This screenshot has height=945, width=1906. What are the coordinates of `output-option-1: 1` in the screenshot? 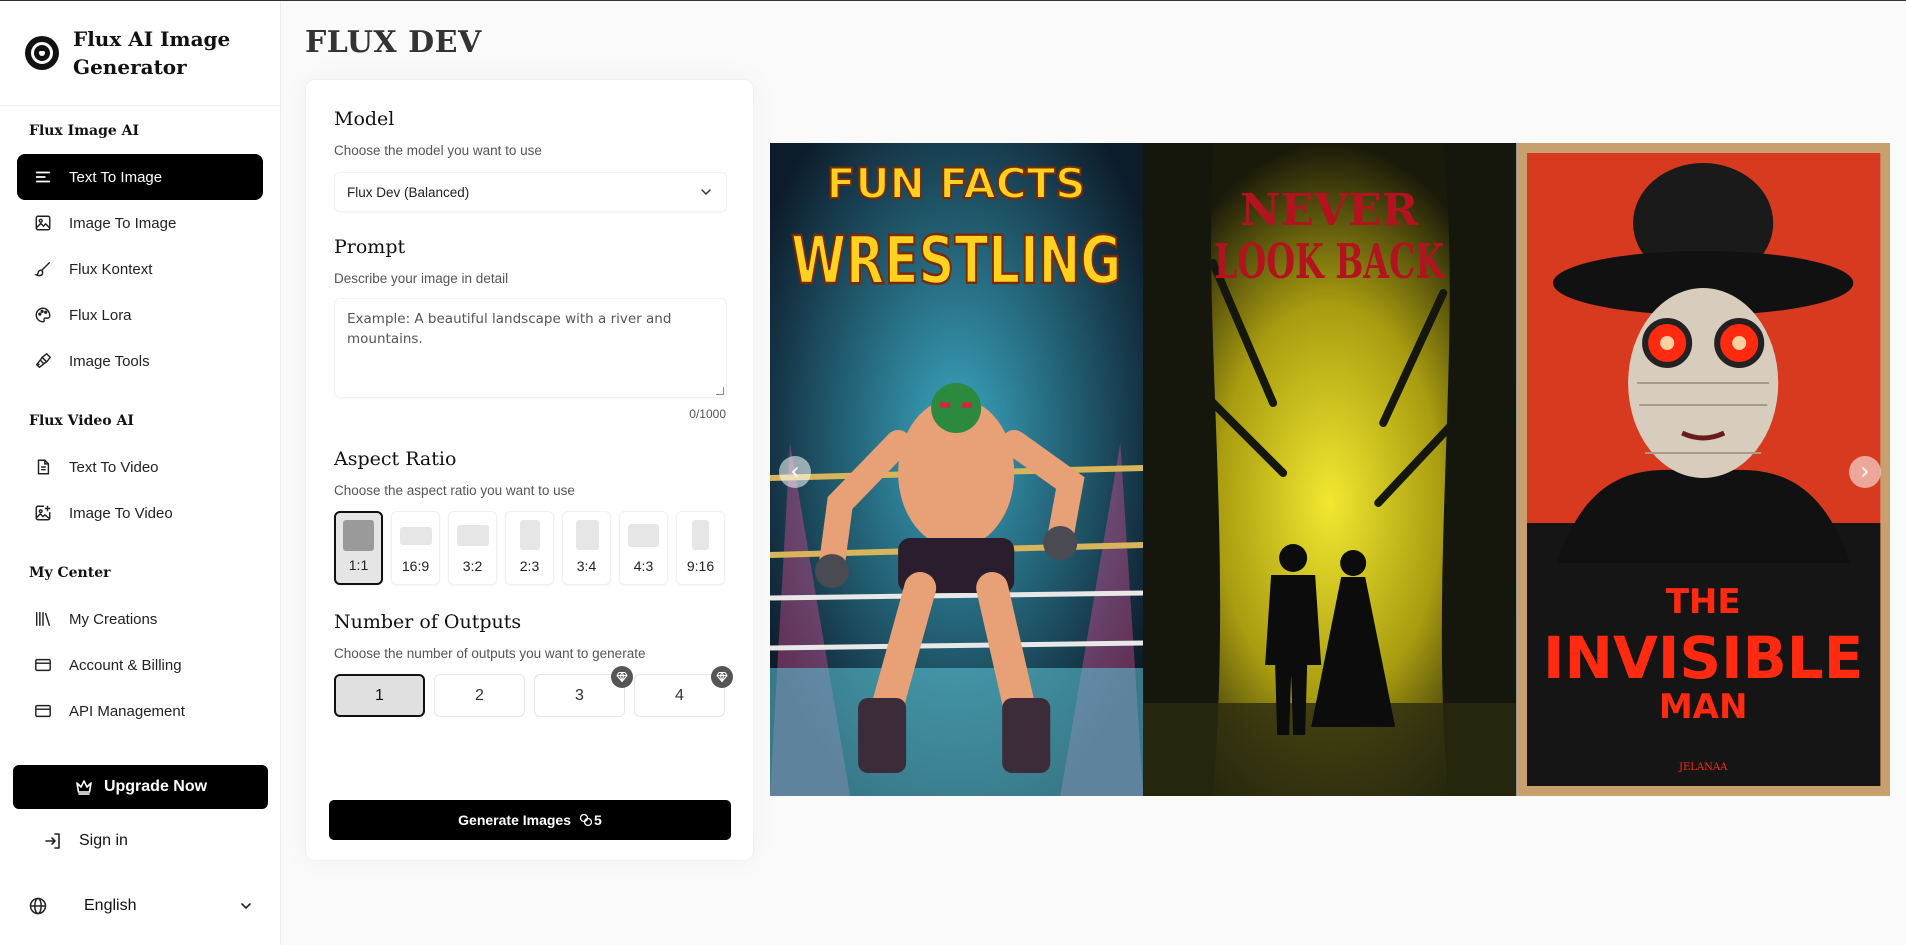 It's located at (379, 695).